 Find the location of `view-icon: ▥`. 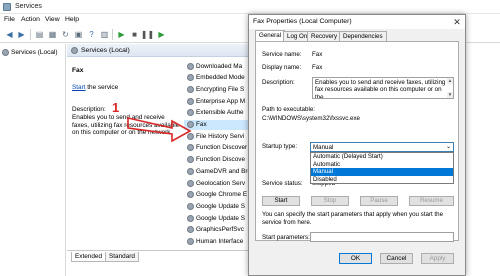

view-icon: ▥ is located at coordinates (104, 34).